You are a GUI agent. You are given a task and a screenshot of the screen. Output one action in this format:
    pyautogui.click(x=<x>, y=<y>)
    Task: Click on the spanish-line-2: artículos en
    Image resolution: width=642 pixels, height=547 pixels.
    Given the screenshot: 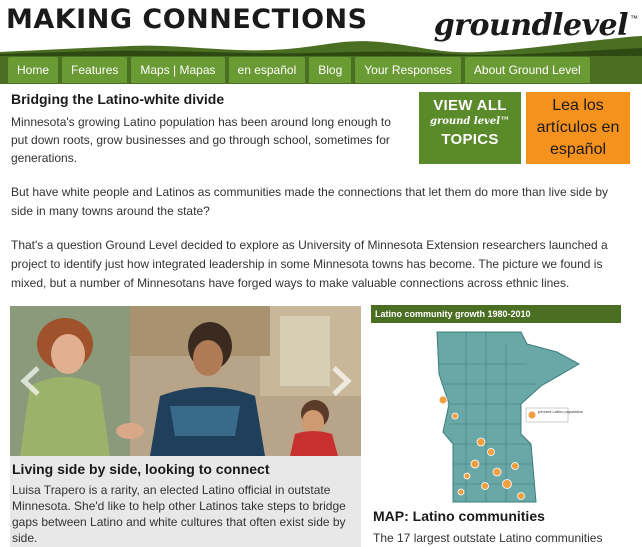 What is the action you would take?
    pyautogui.click(x=578, y=127)
    